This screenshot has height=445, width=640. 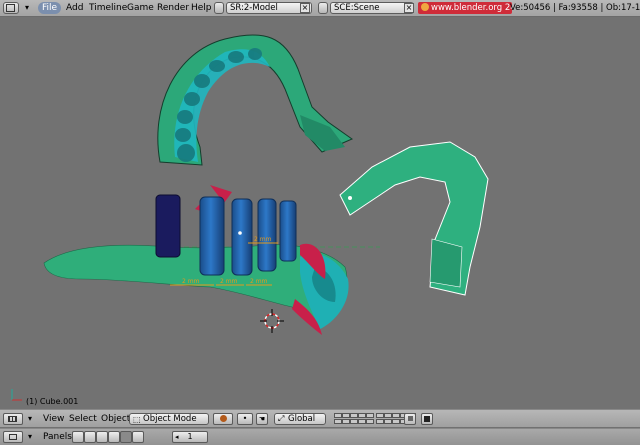 I want to click on upper-arch-mesh, so click(x=255, y=100).